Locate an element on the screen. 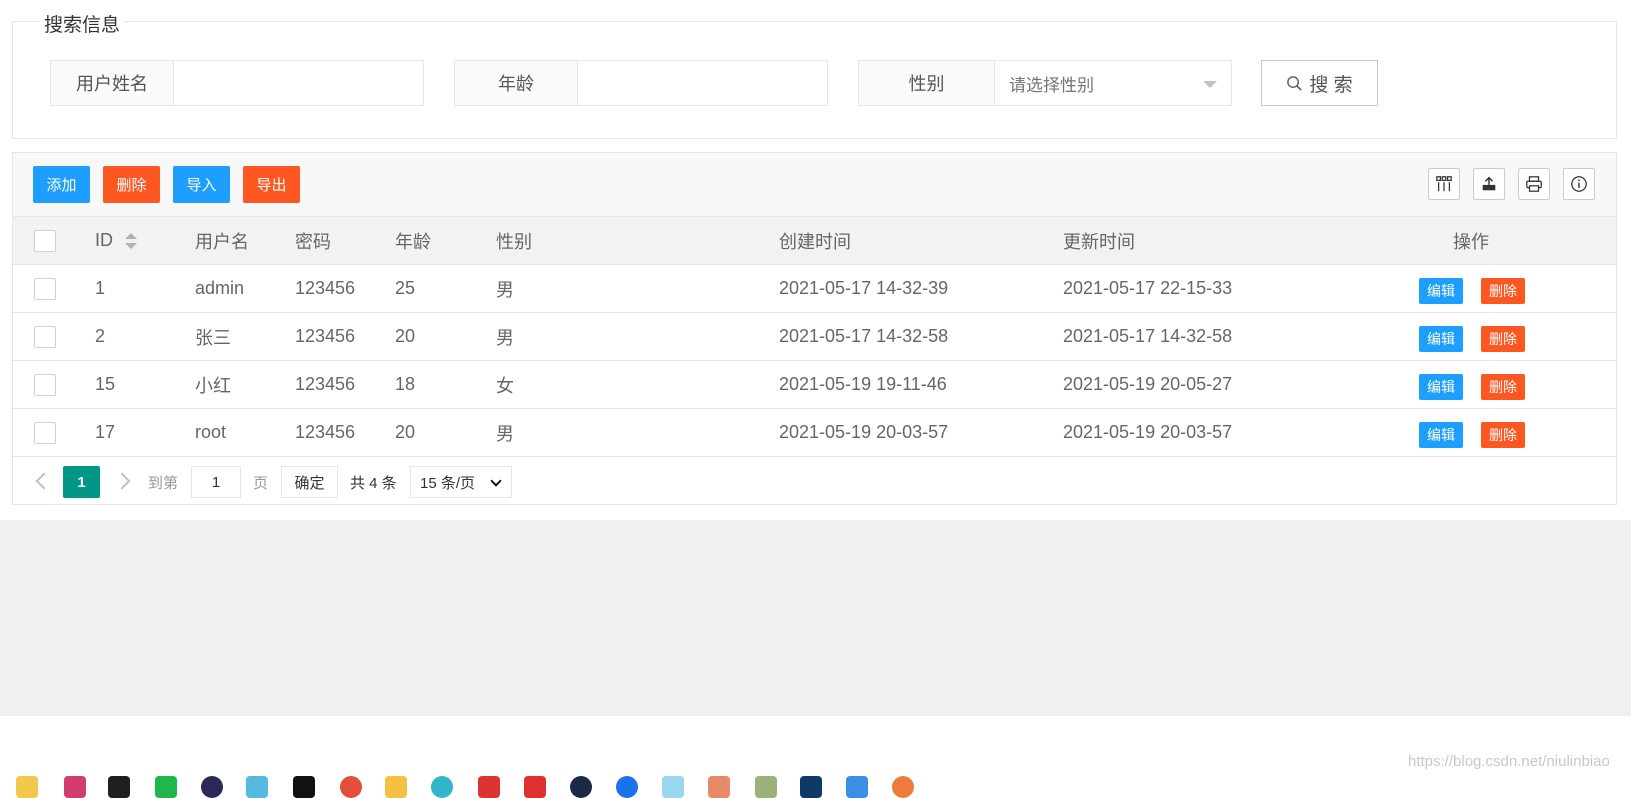 This screenshot has height=798, width=1631. cell-created: 2021-05-19 19-11-46 is located at coordinates (863, 384).